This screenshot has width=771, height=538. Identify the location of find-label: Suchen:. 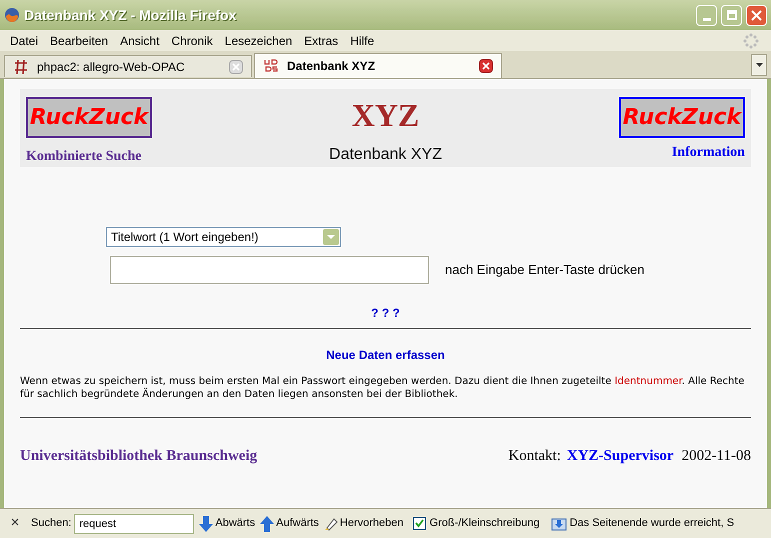
(51, 524).